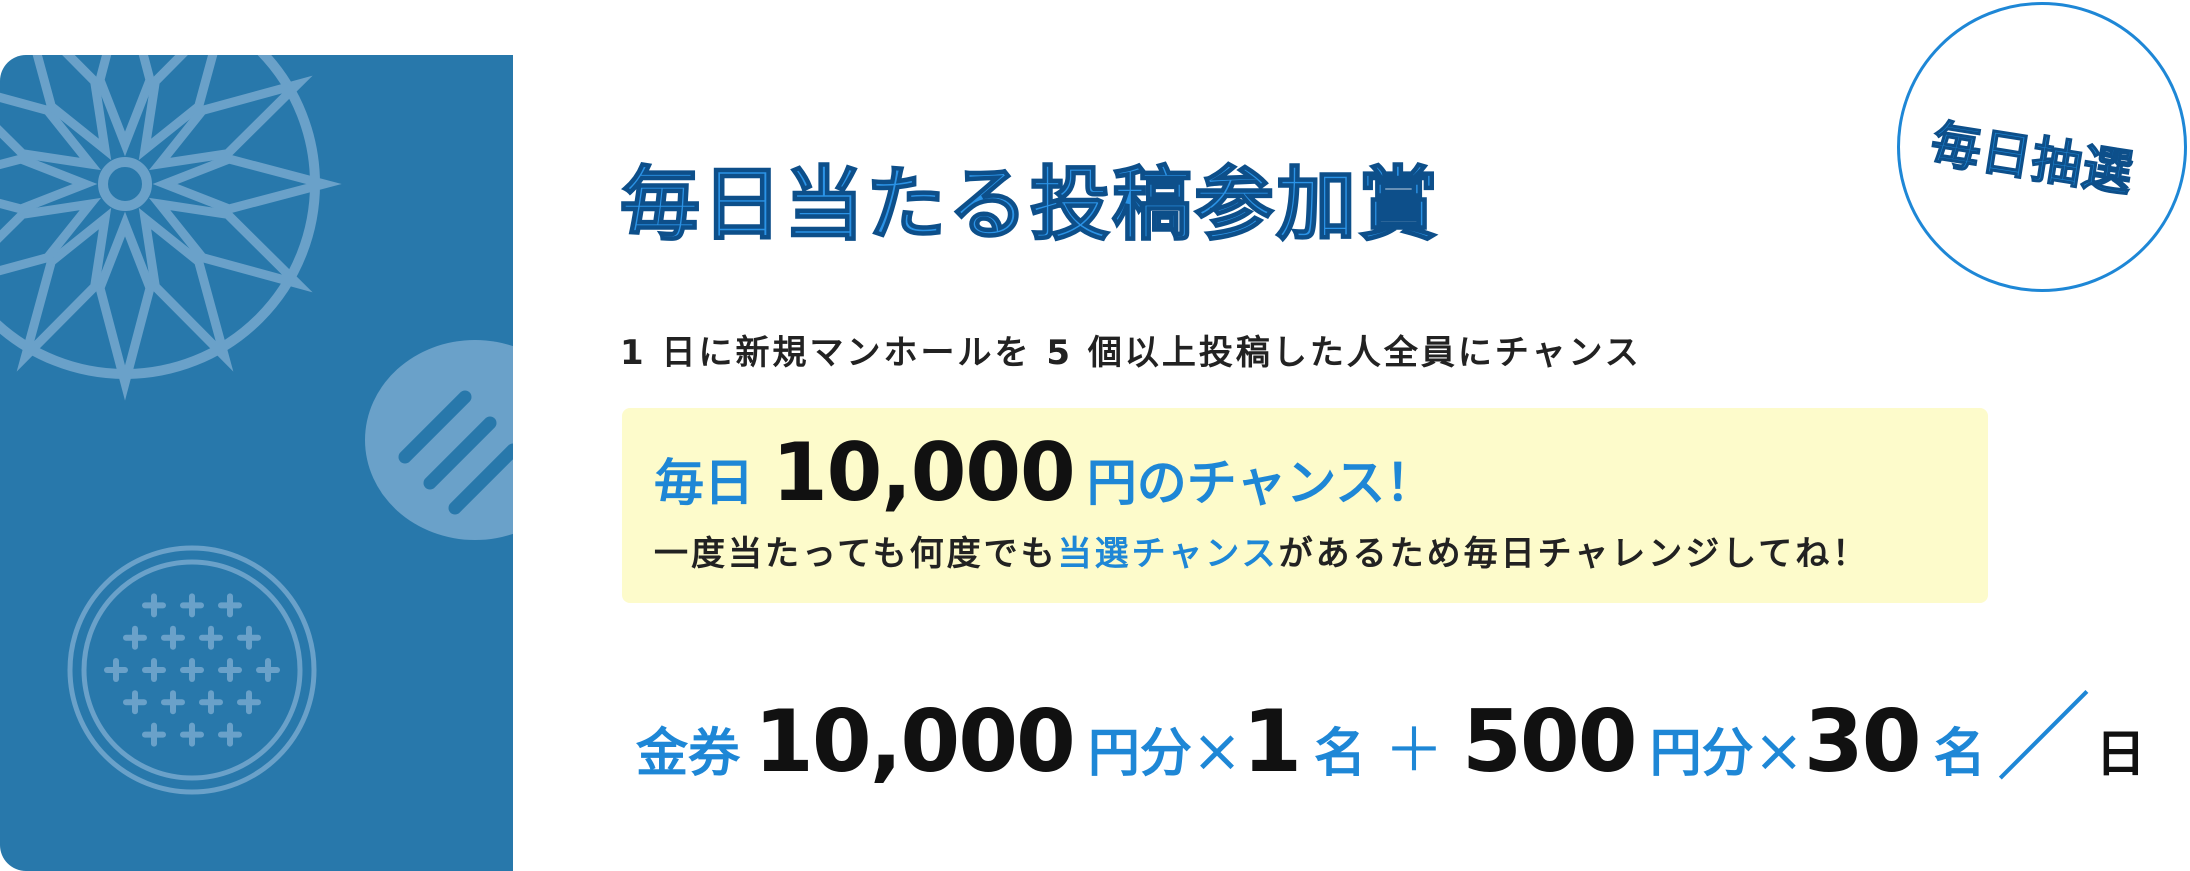  Describe the element at coordinates (1139, 754) in the screenshot. I see `prize-unit-1: 円分` at that location.